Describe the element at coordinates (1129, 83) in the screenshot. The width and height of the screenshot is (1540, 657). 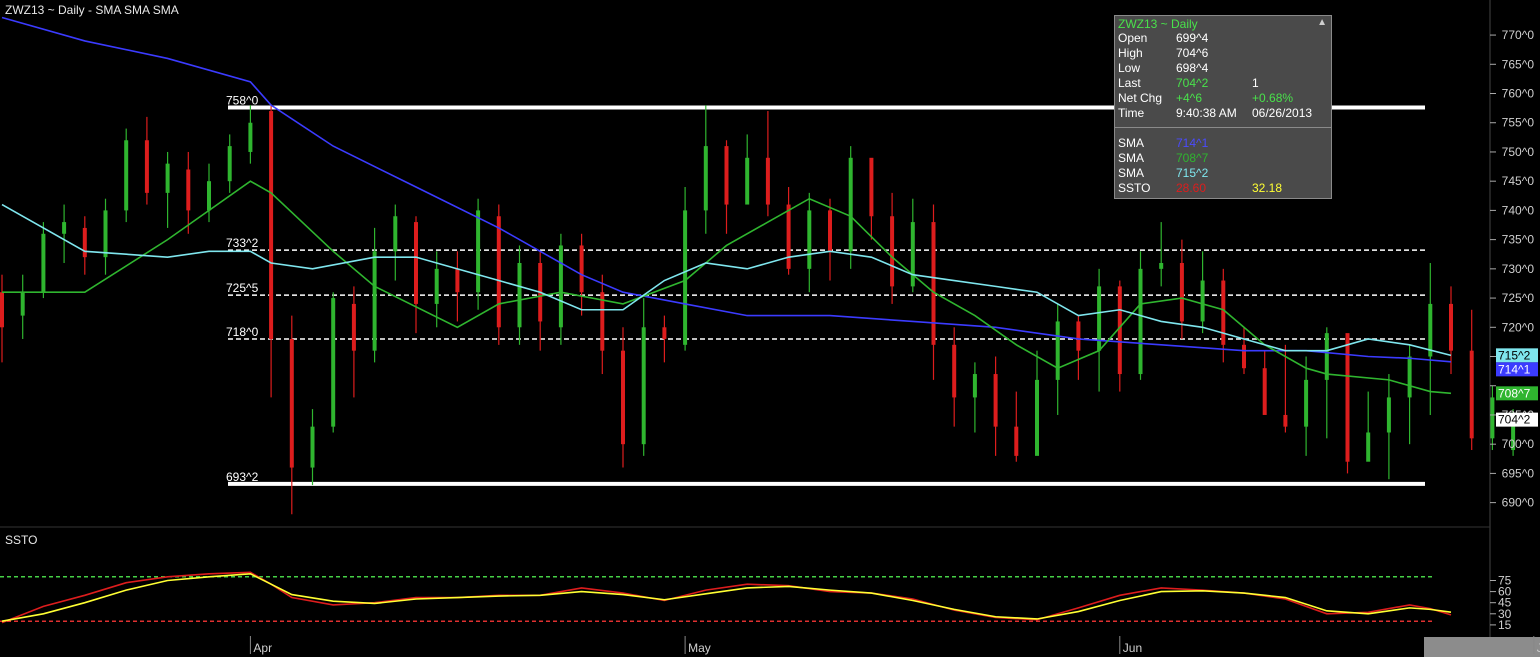
I see `info-label: Last` at that location.